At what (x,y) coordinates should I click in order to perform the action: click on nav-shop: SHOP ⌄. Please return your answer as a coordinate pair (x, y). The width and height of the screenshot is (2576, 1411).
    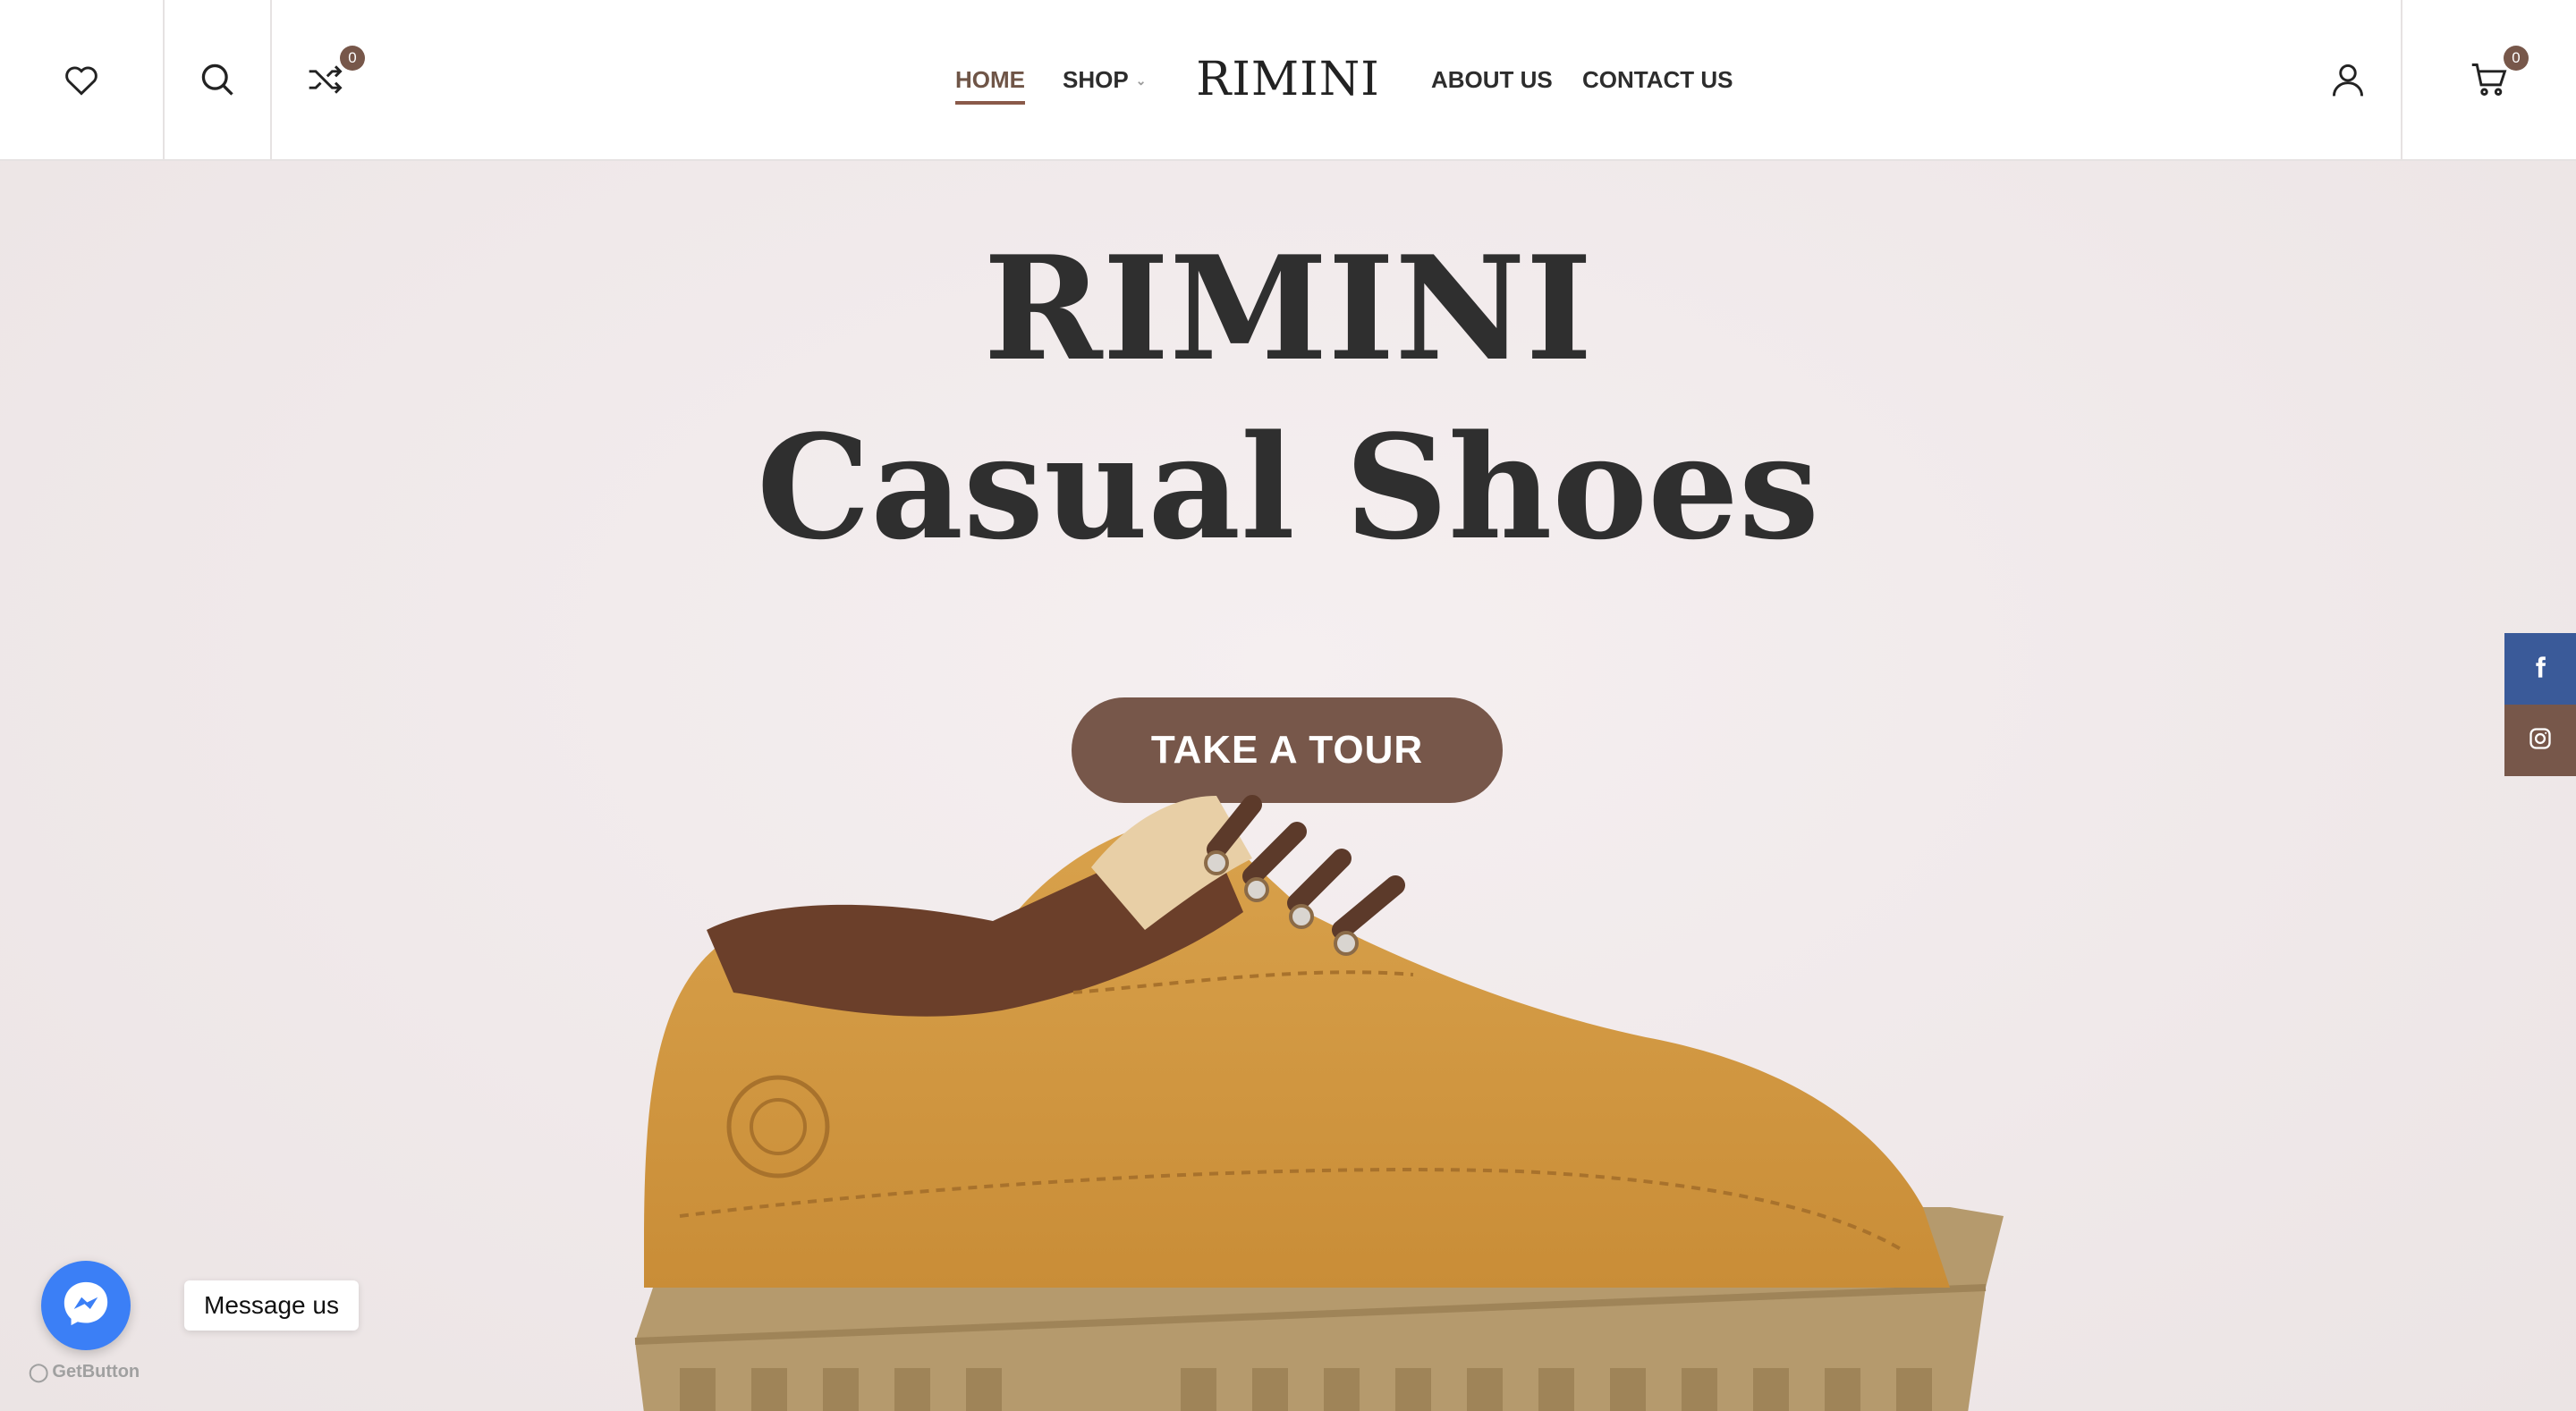
    Looking at the image, I should click on (1104, 80).